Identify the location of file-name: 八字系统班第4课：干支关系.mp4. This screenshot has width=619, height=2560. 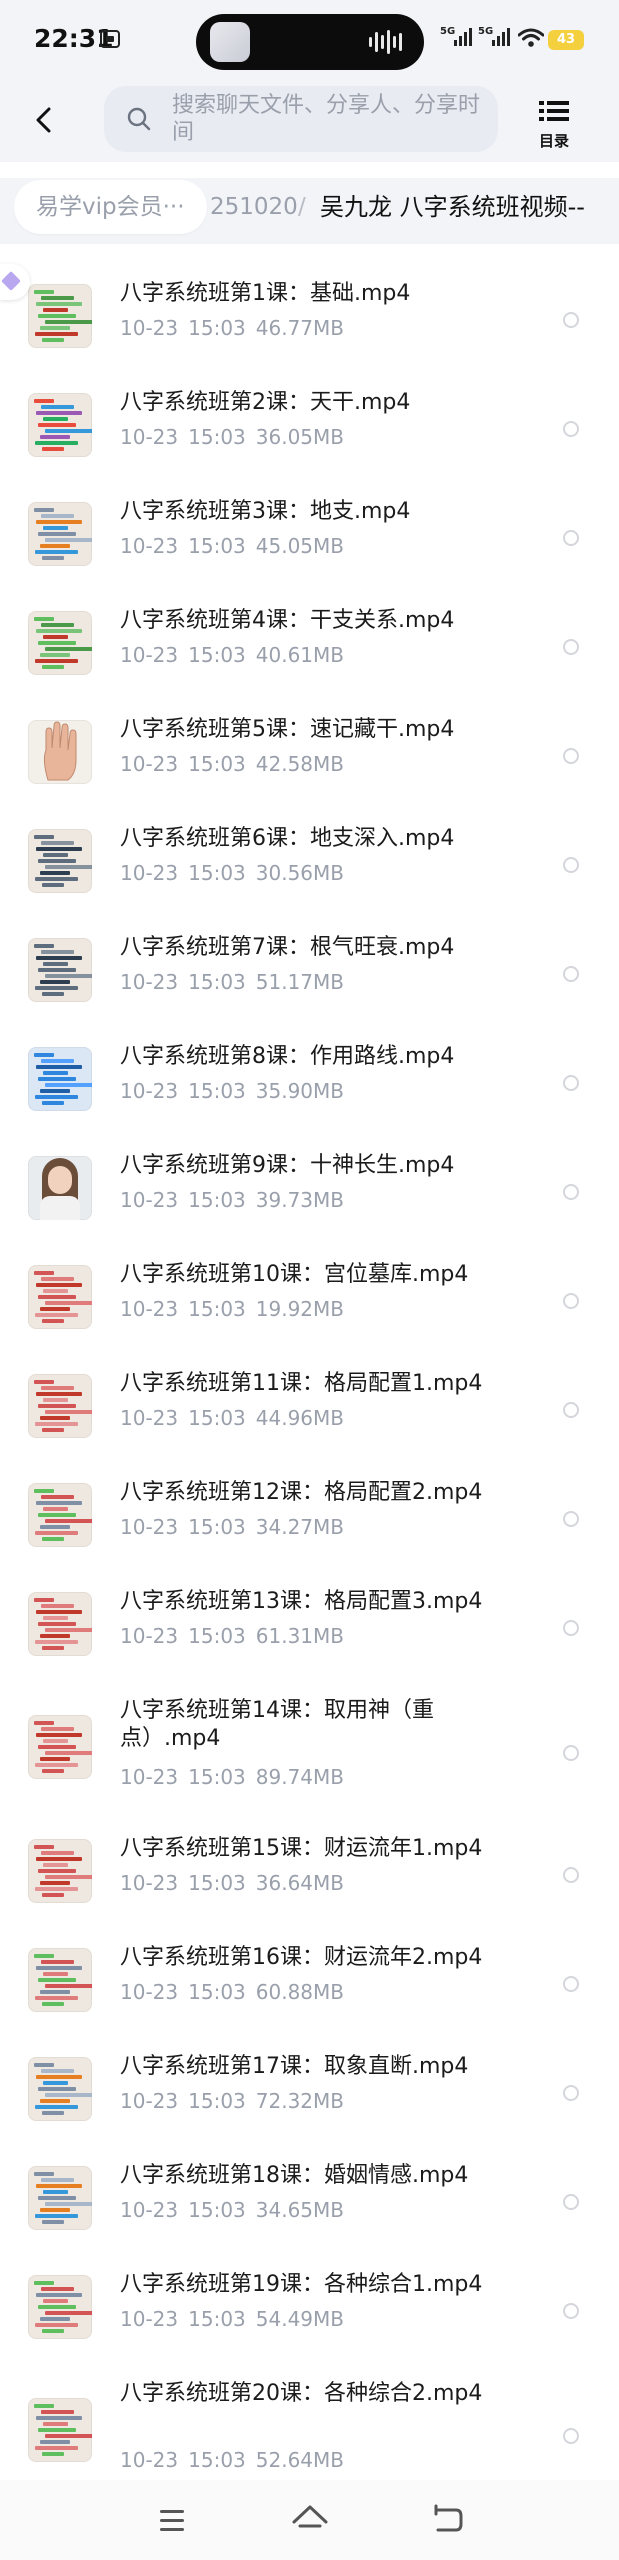
(287, 620).